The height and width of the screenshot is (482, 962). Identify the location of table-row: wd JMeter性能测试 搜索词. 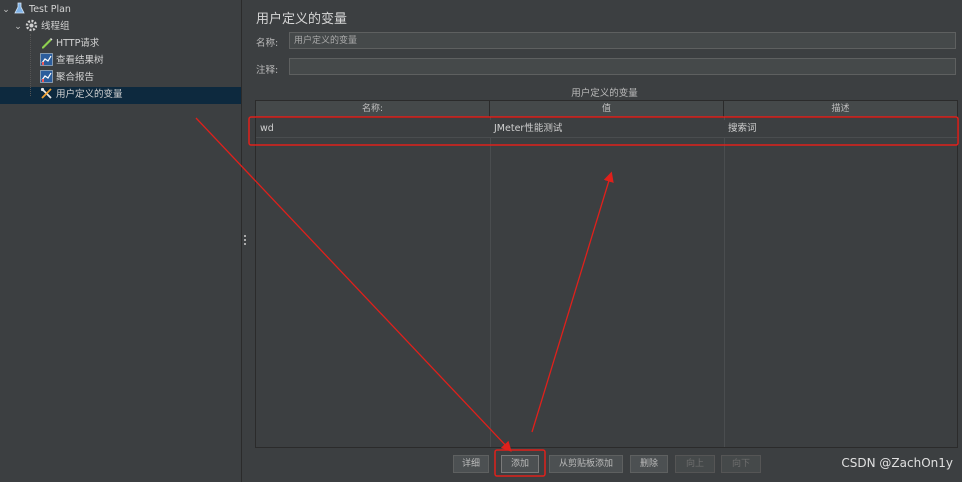
(606, 129).